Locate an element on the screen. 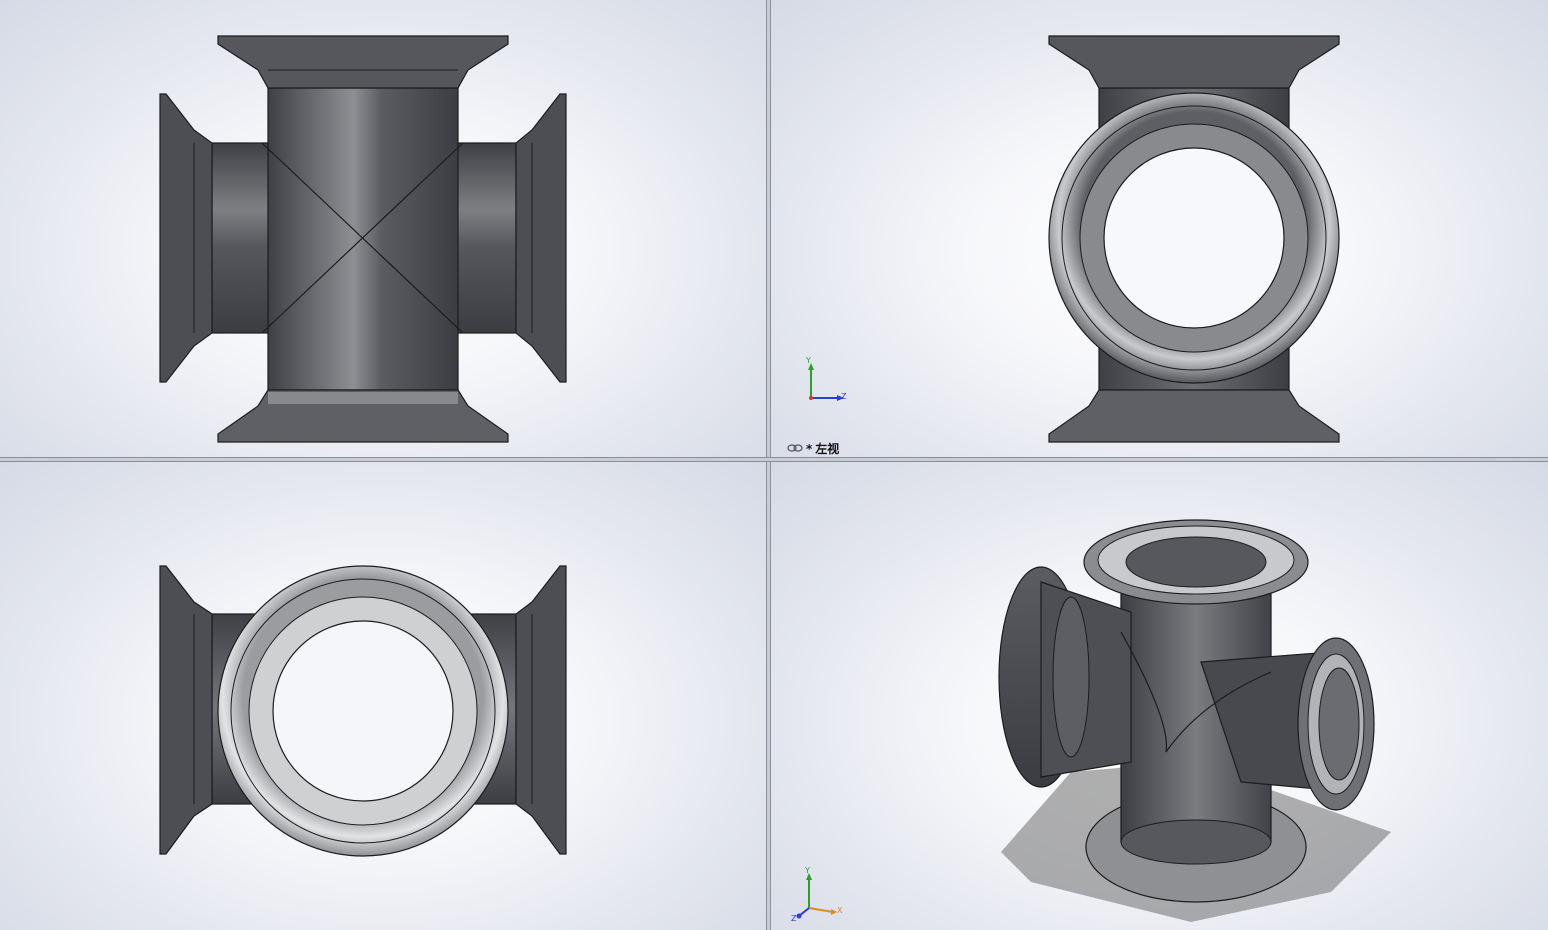 This screenshot has height=930, width=1548. horizontal-splitter is located at coordinates (774, 459).